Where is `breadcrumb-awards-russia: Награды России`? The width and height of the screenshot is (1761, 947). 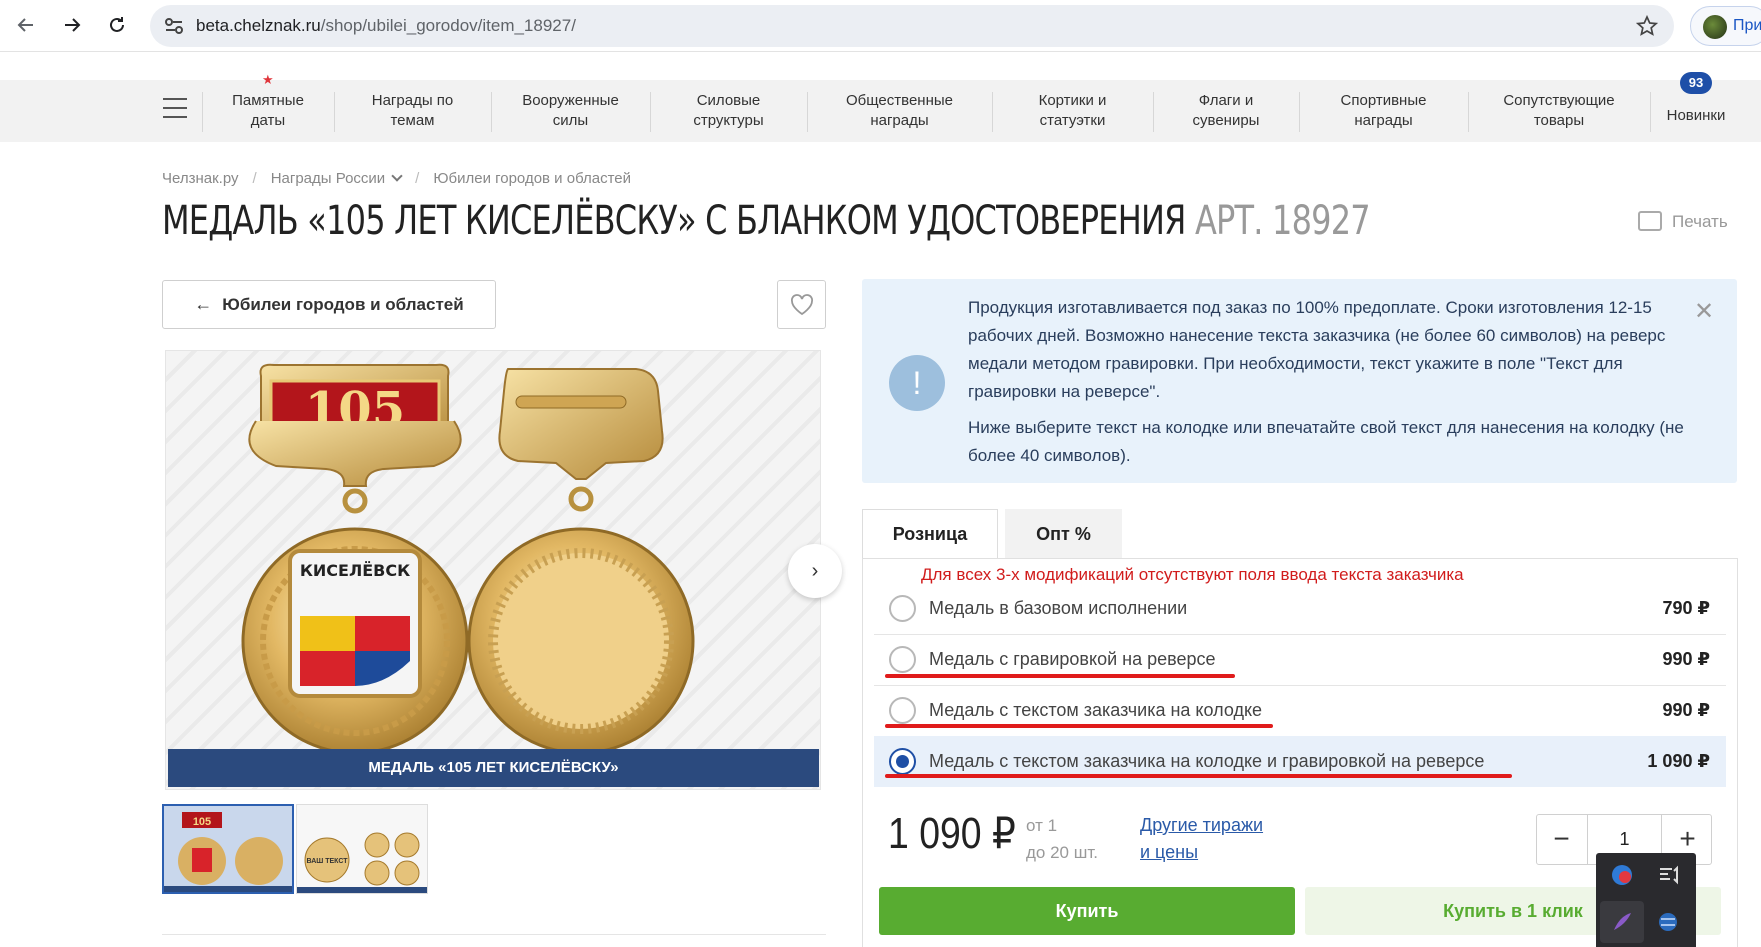 breadcrumb-awards-russia: Награды России is located at coordinates (328, 178).